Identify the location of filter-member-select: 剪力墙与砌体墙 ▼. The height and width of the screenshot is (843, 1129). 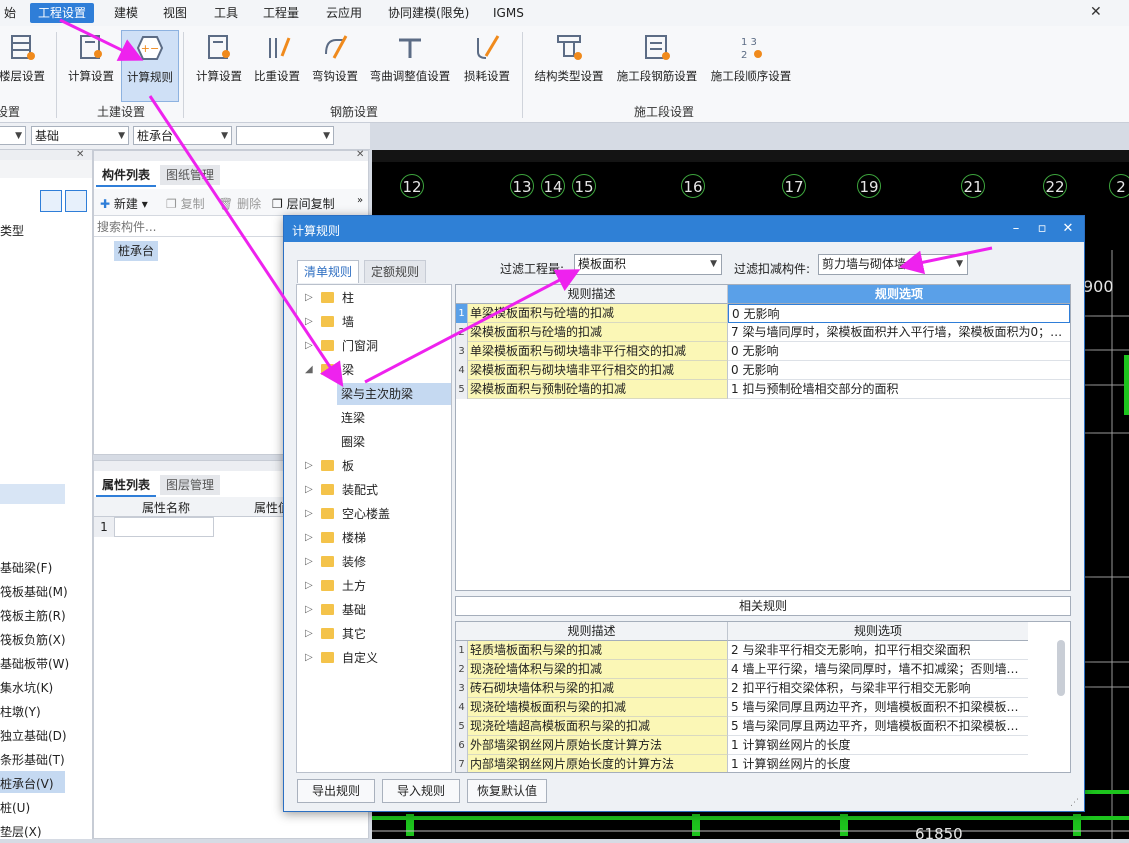
(893, 264).